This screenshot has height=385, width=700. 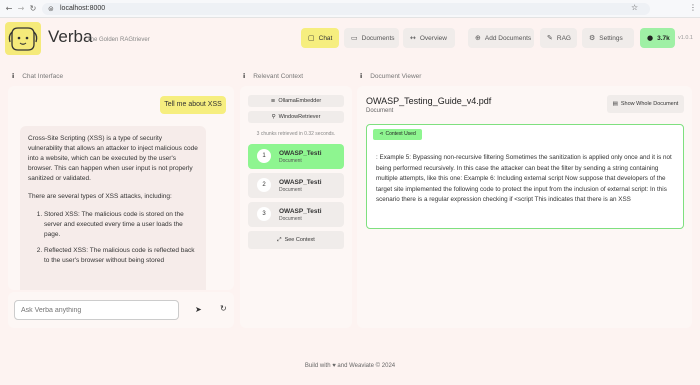 I want to click on github-count: 3.7k, so click(x=663, y=38).